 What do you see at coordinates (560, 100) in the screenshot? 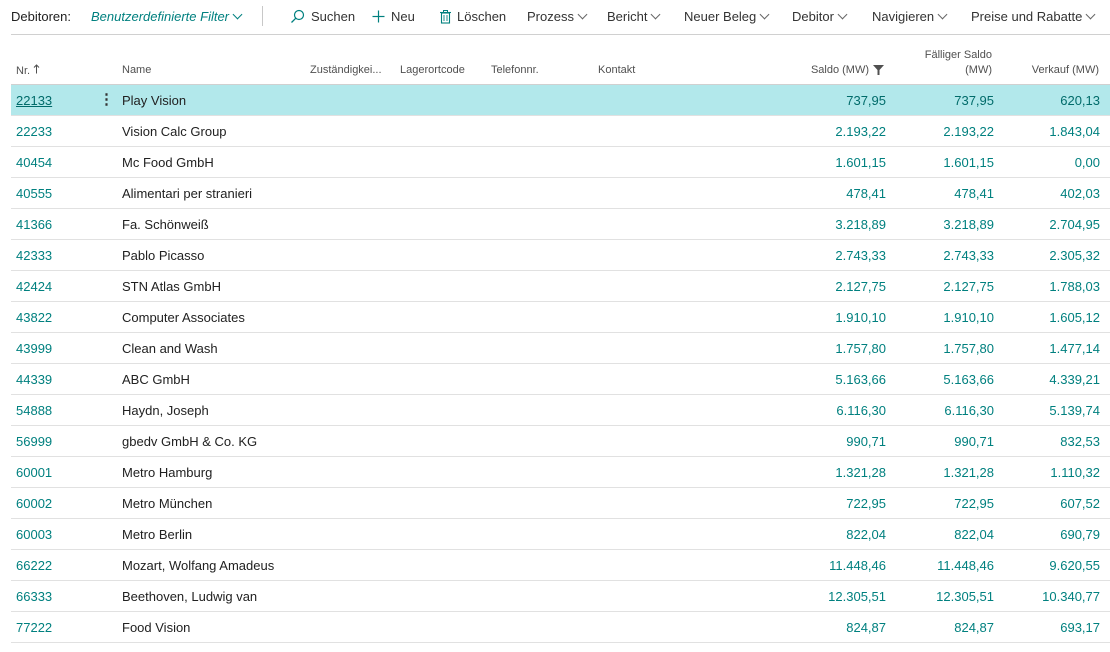
I see `table-row: 22133 Play Vision 737,95 737,95 620,13 ⋮` at bounding box center [560, 100].